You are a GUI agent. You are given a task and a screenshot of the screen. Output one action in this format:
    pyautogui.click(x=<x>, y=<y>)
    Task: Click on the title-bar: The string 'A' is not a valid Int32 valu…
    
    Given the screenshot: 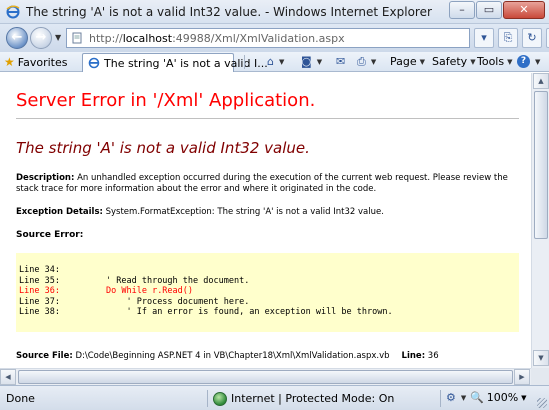 What is the action you would take?
    pyautogui.click(x=274, y=12)
    